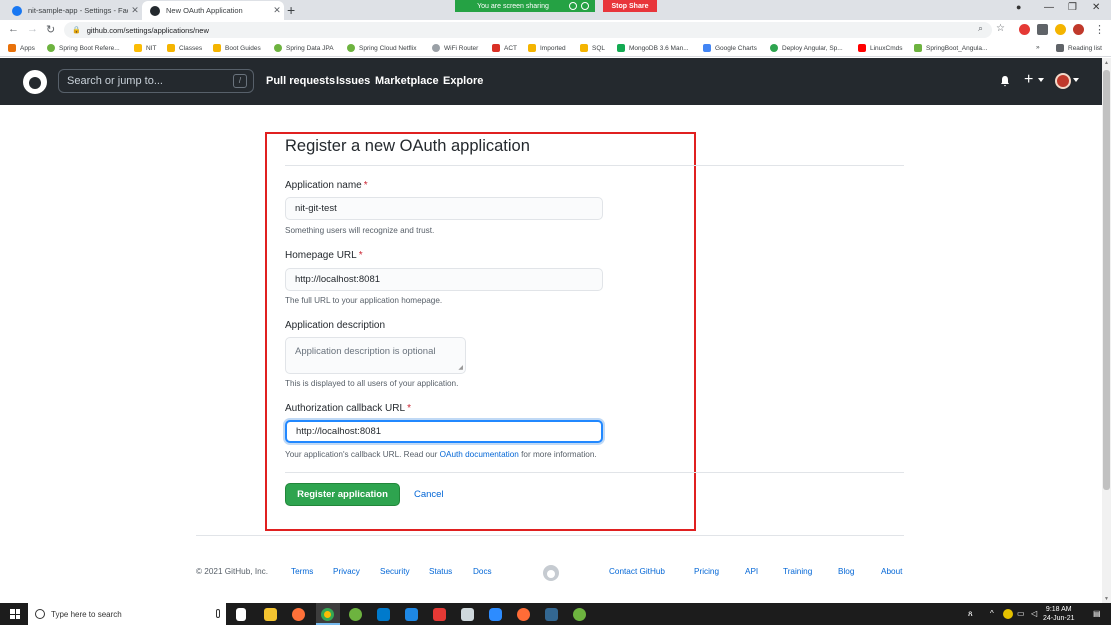 The height and width of the screenshot is (625, 1111). Describe the element at coordinates (1038, 47) in the screenshot. I see `more-bookmarks-icon: »` at that location.